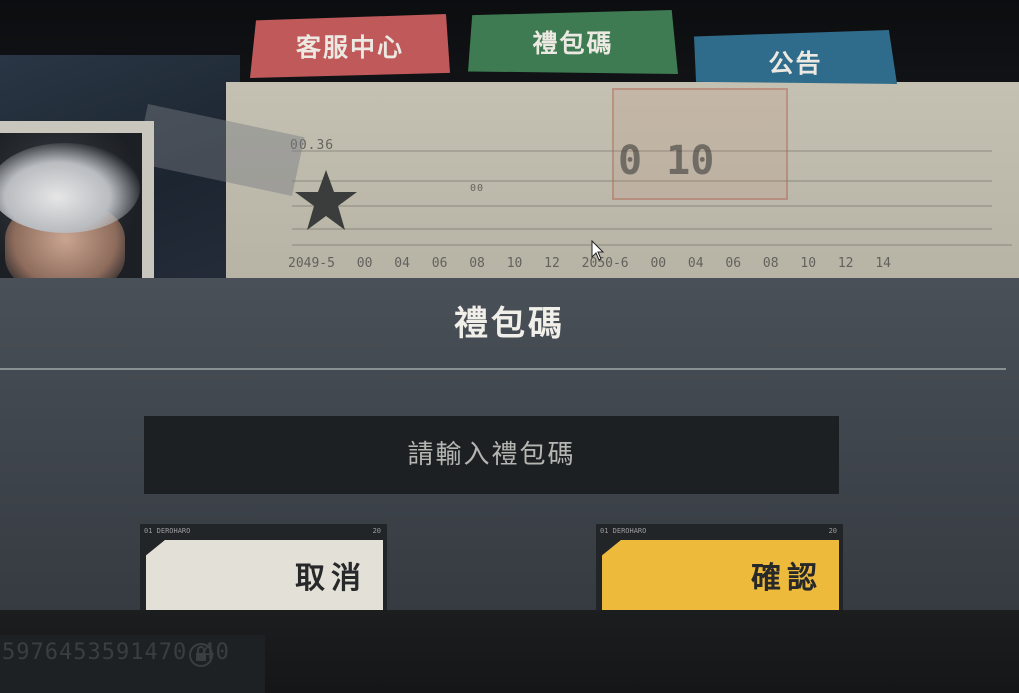 The width and height of the screenshot is (1019, 693). What do you see at coordinates (666, 161) in the screenshot?
I see `stamp-text: 0 10` at bounding box center [666, 161].